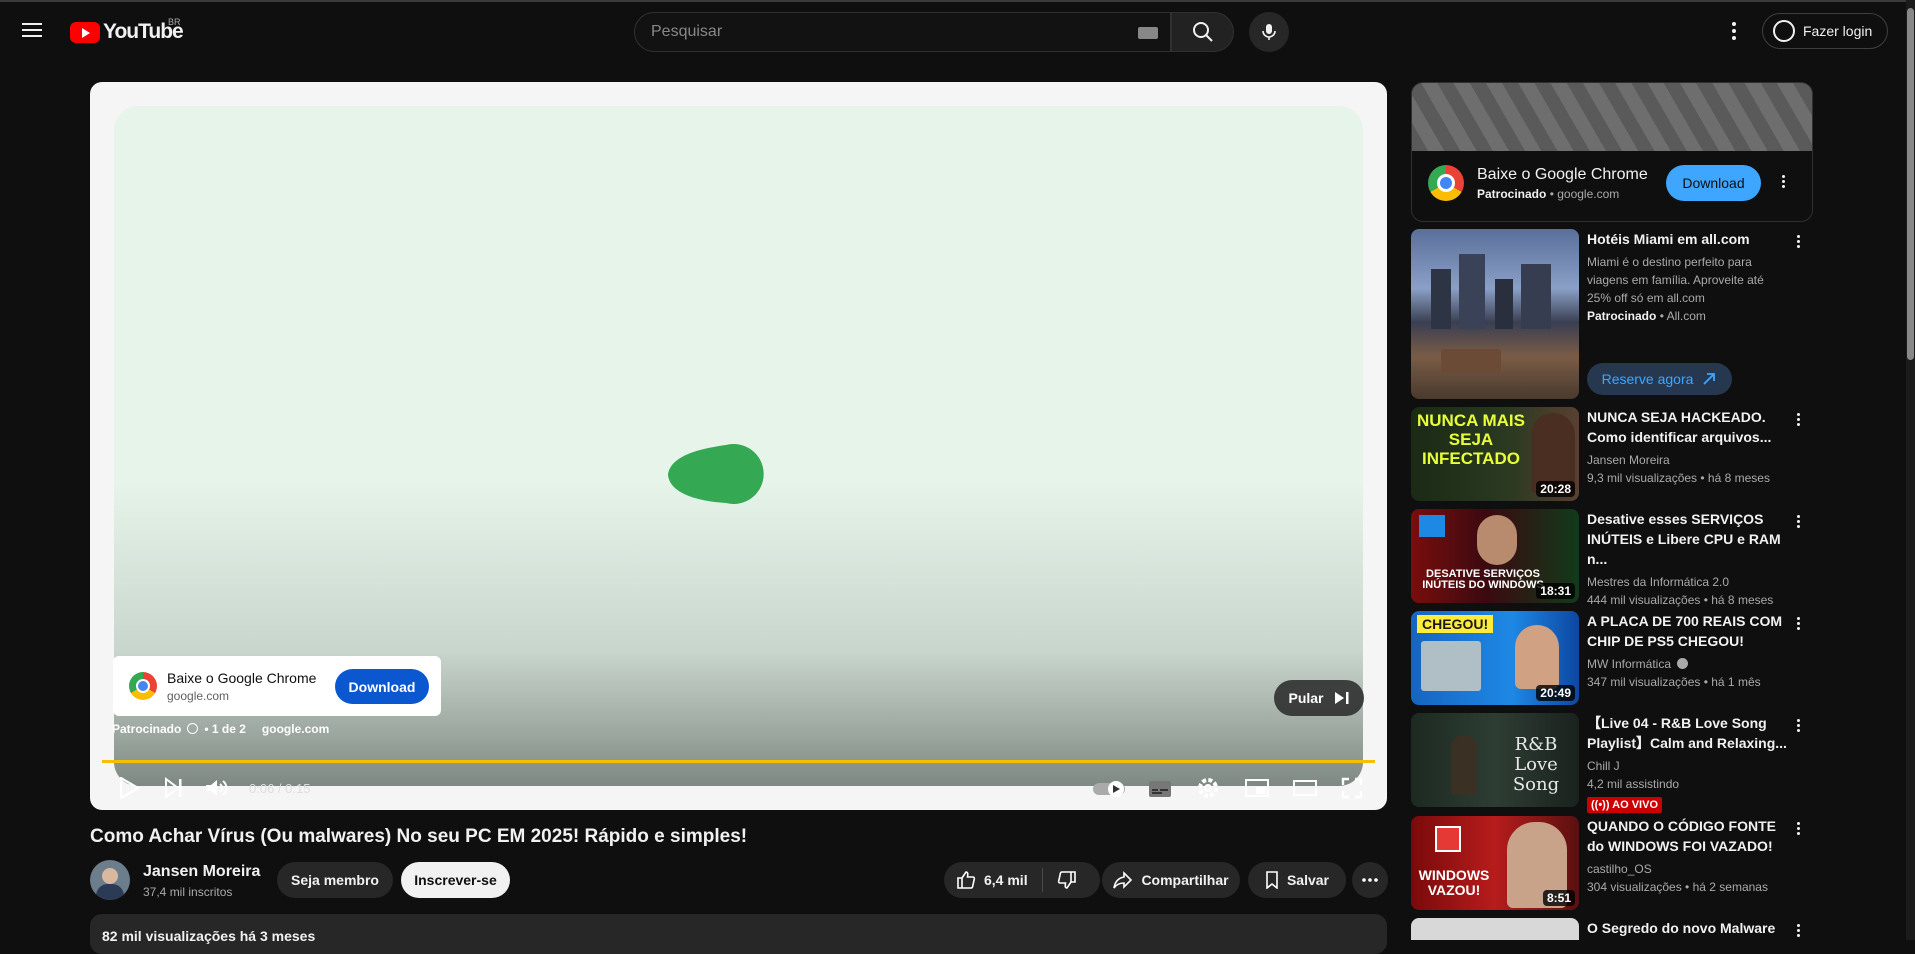  I want to click on hotel-ad-more-icon, so click(1798, 241).